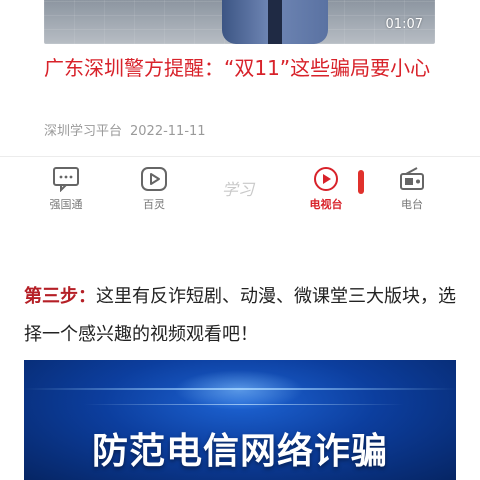 The image size is (480, 480). What do you see at coordinates (238, 190) in the screenshot?
I see `xuexi-logo: 学习` at bounding box center [238, 190].